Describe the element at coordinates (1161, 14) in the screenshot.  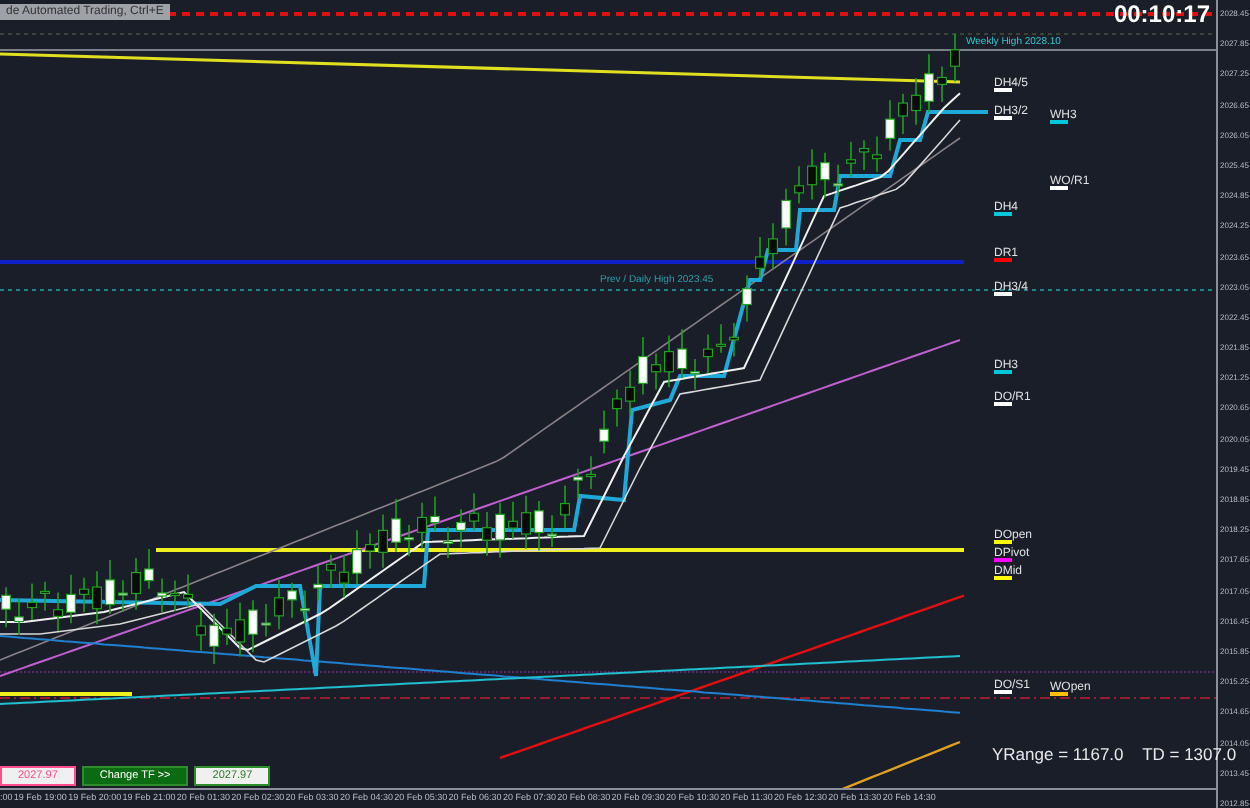
I see `countdown-timer: 00:10:17` at that location.